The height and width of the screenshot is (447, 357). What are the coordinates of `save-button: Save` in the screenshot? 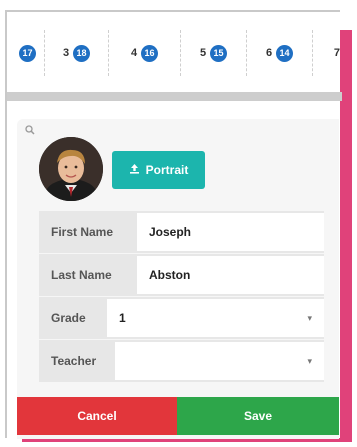 It's located at (258, 416).